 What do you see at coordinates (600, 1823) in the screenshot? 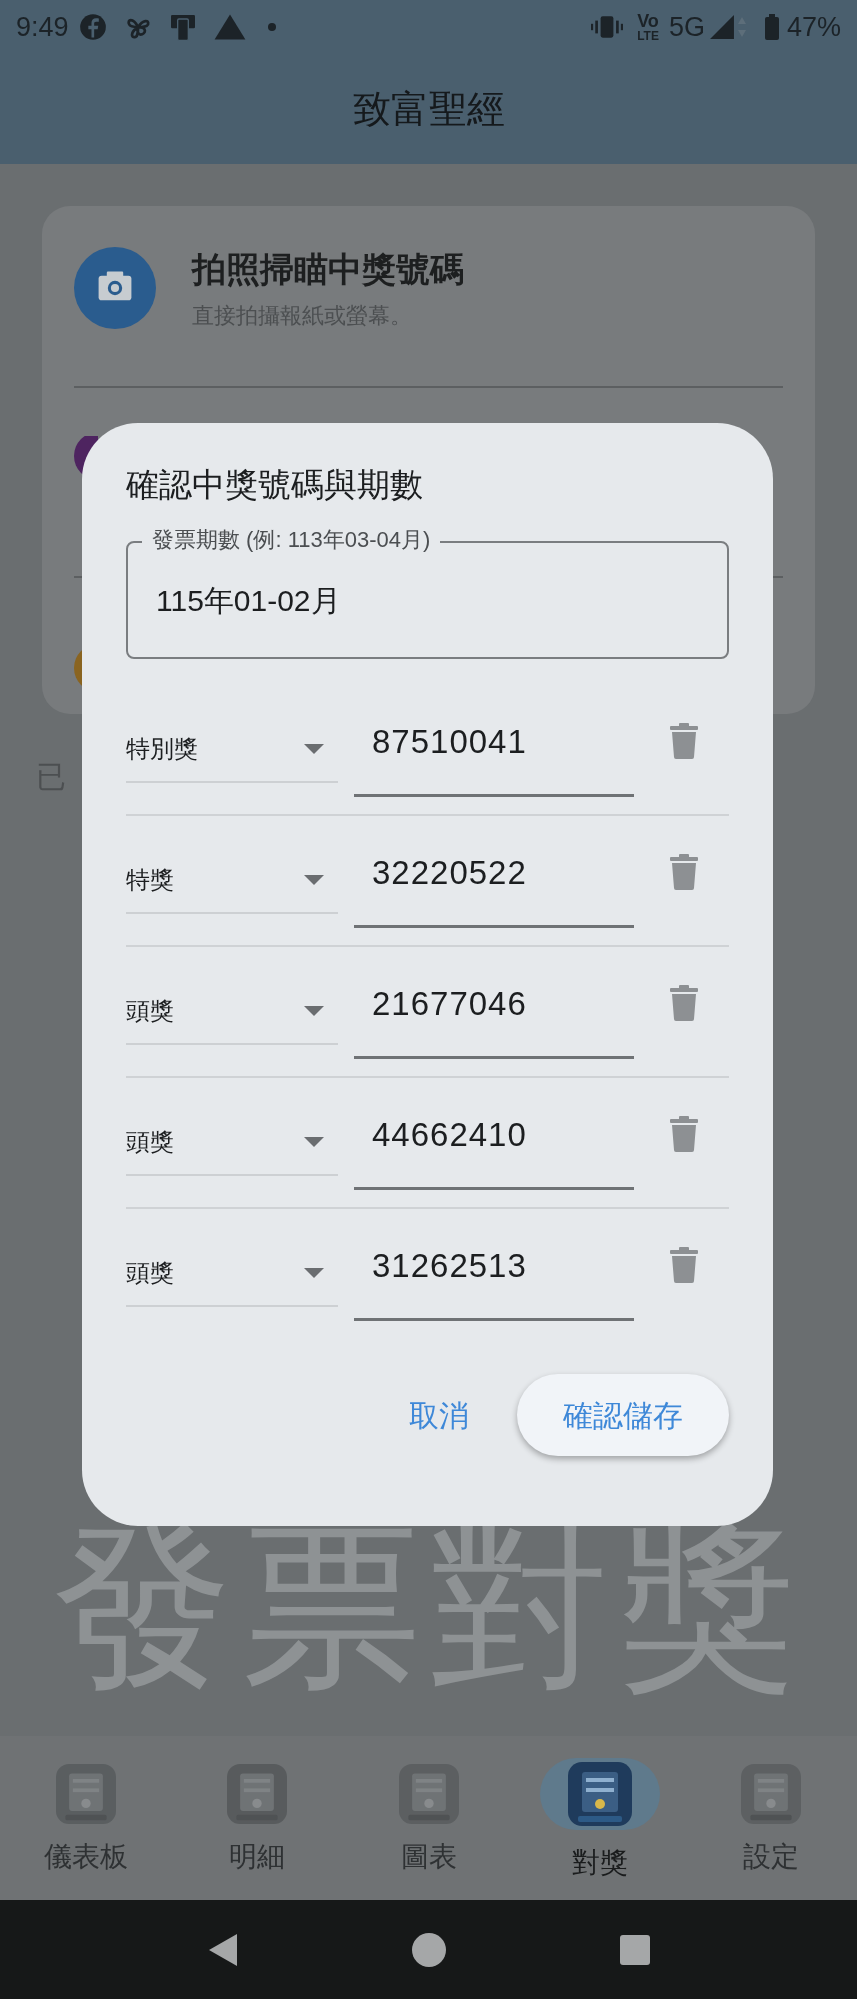
I see `nav-tab: 對獎` at bounding box center [600, 1823].